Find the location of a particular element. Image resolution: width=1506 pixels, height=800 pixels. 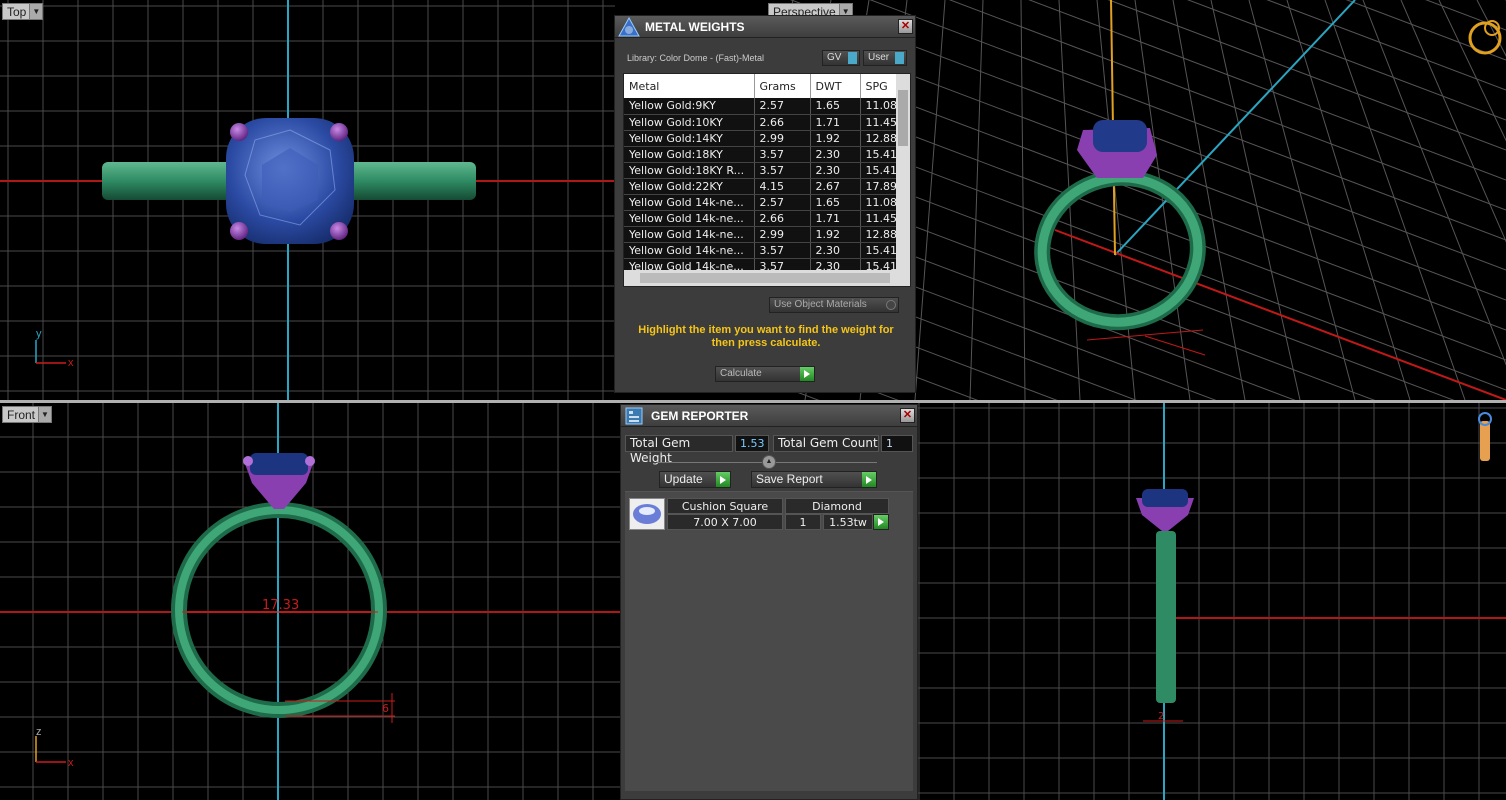

user-toggle: User is located at coordinates (885, 58).